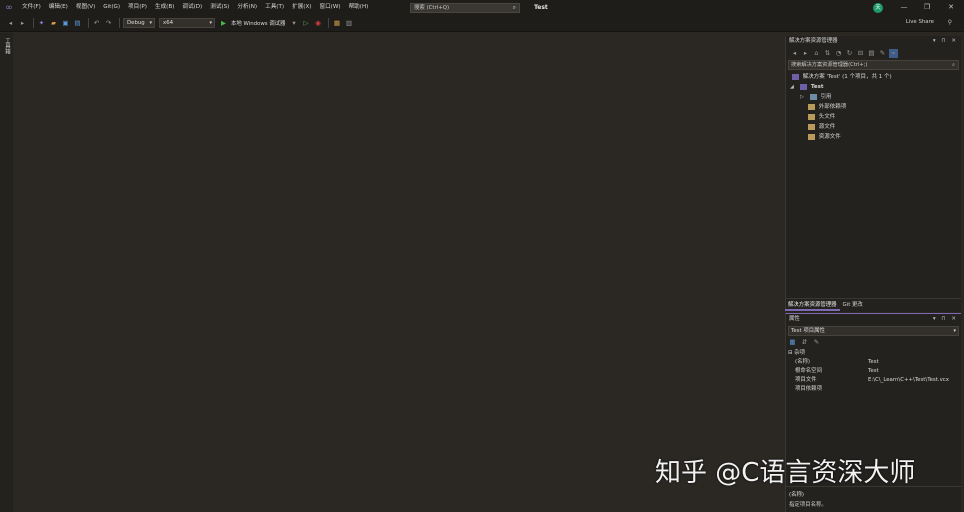 The image size is (964, 512). Describe the element at coordinates (219, 7) in the screenshot. I see `menu-test: 测试(S)` at that location.